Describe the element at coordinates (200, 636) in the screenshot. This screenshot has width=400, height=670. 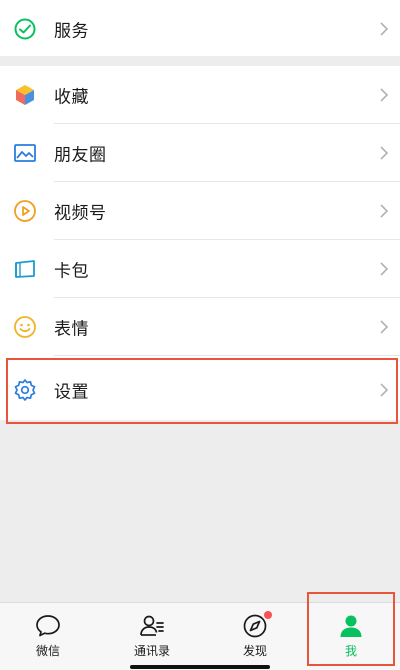
I see `bottom-tab-bar: 微信 通讯录 发现 我` at that location.